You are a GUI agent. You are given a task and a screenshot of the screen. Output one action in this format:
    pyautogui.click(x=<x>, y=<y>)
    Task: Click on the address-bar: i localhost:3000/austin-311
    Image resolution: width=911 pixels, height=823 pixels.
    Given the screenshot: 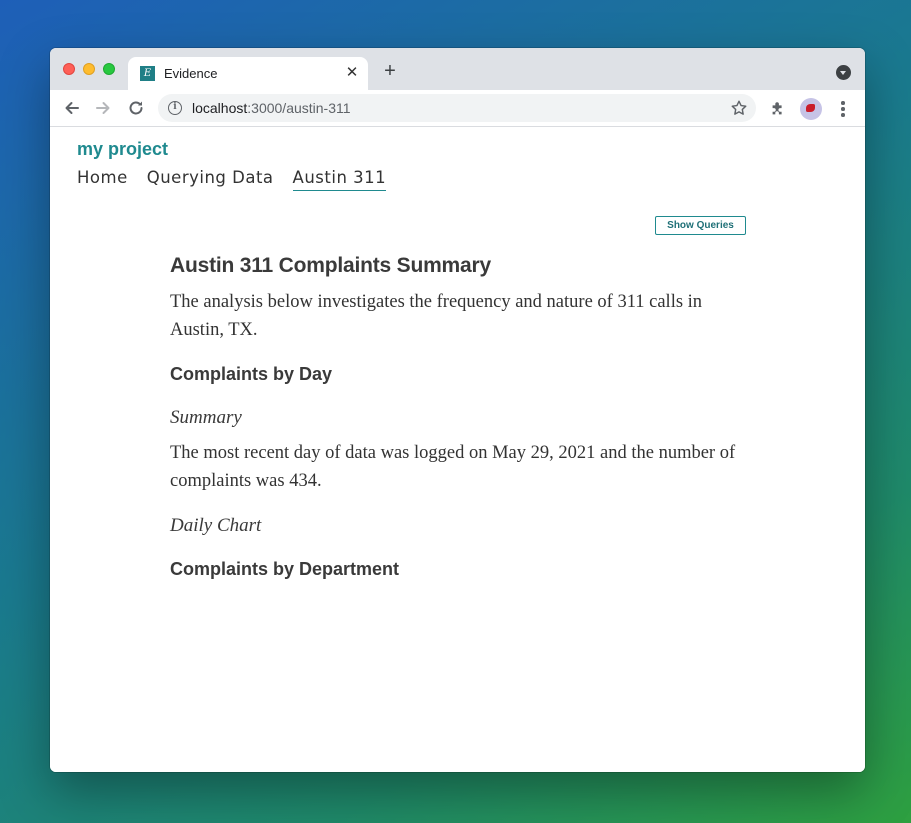 What is the action you would take?
    pyautogui.click(x=457, y=108)
    